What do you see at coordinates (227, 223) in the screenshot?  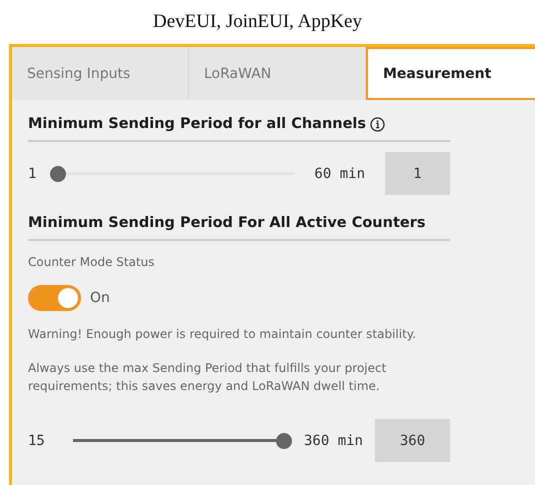 I see `section-title: Minimum Sending Period For All Active Counters` at bounding box center [227, 223].